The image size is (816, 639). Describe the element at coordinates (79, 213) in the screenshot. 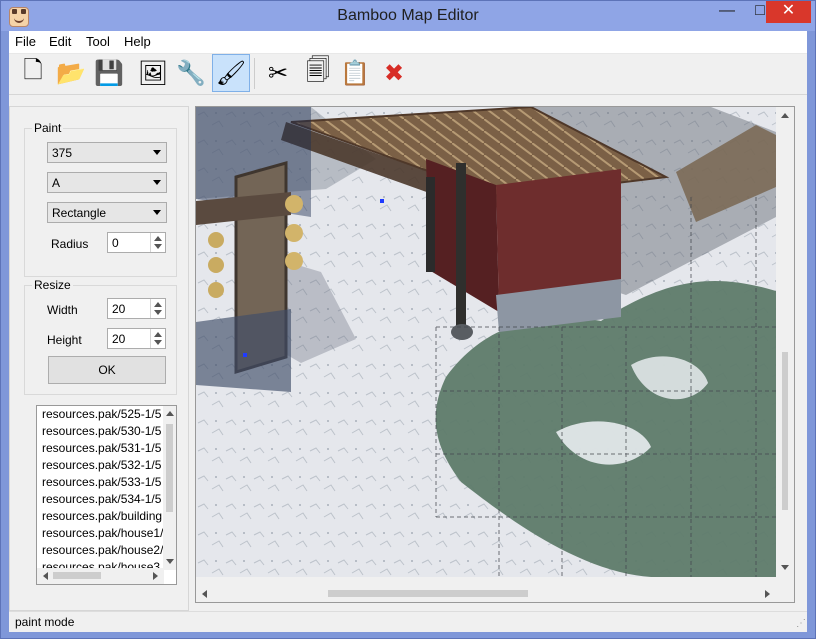

I see `shape-value: Rectangle` at that location.